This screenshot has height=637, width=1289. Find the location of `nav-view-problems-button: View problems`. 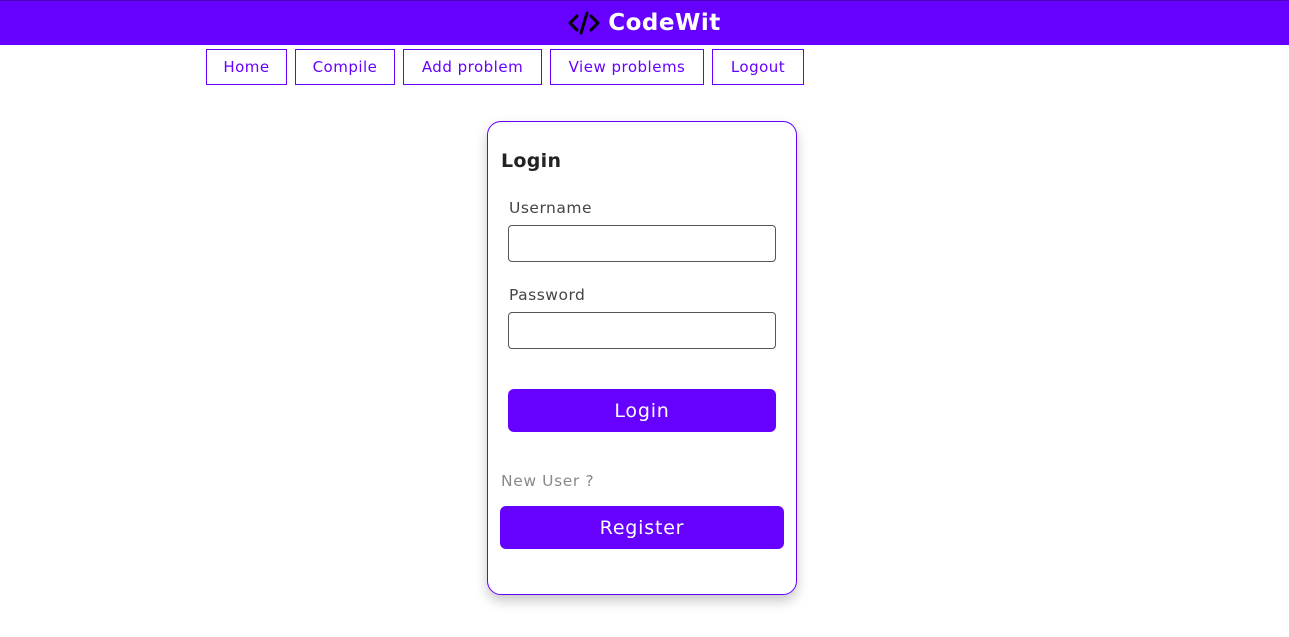

nav-view-problems-button: View problems is located at coordinates (627, 67).